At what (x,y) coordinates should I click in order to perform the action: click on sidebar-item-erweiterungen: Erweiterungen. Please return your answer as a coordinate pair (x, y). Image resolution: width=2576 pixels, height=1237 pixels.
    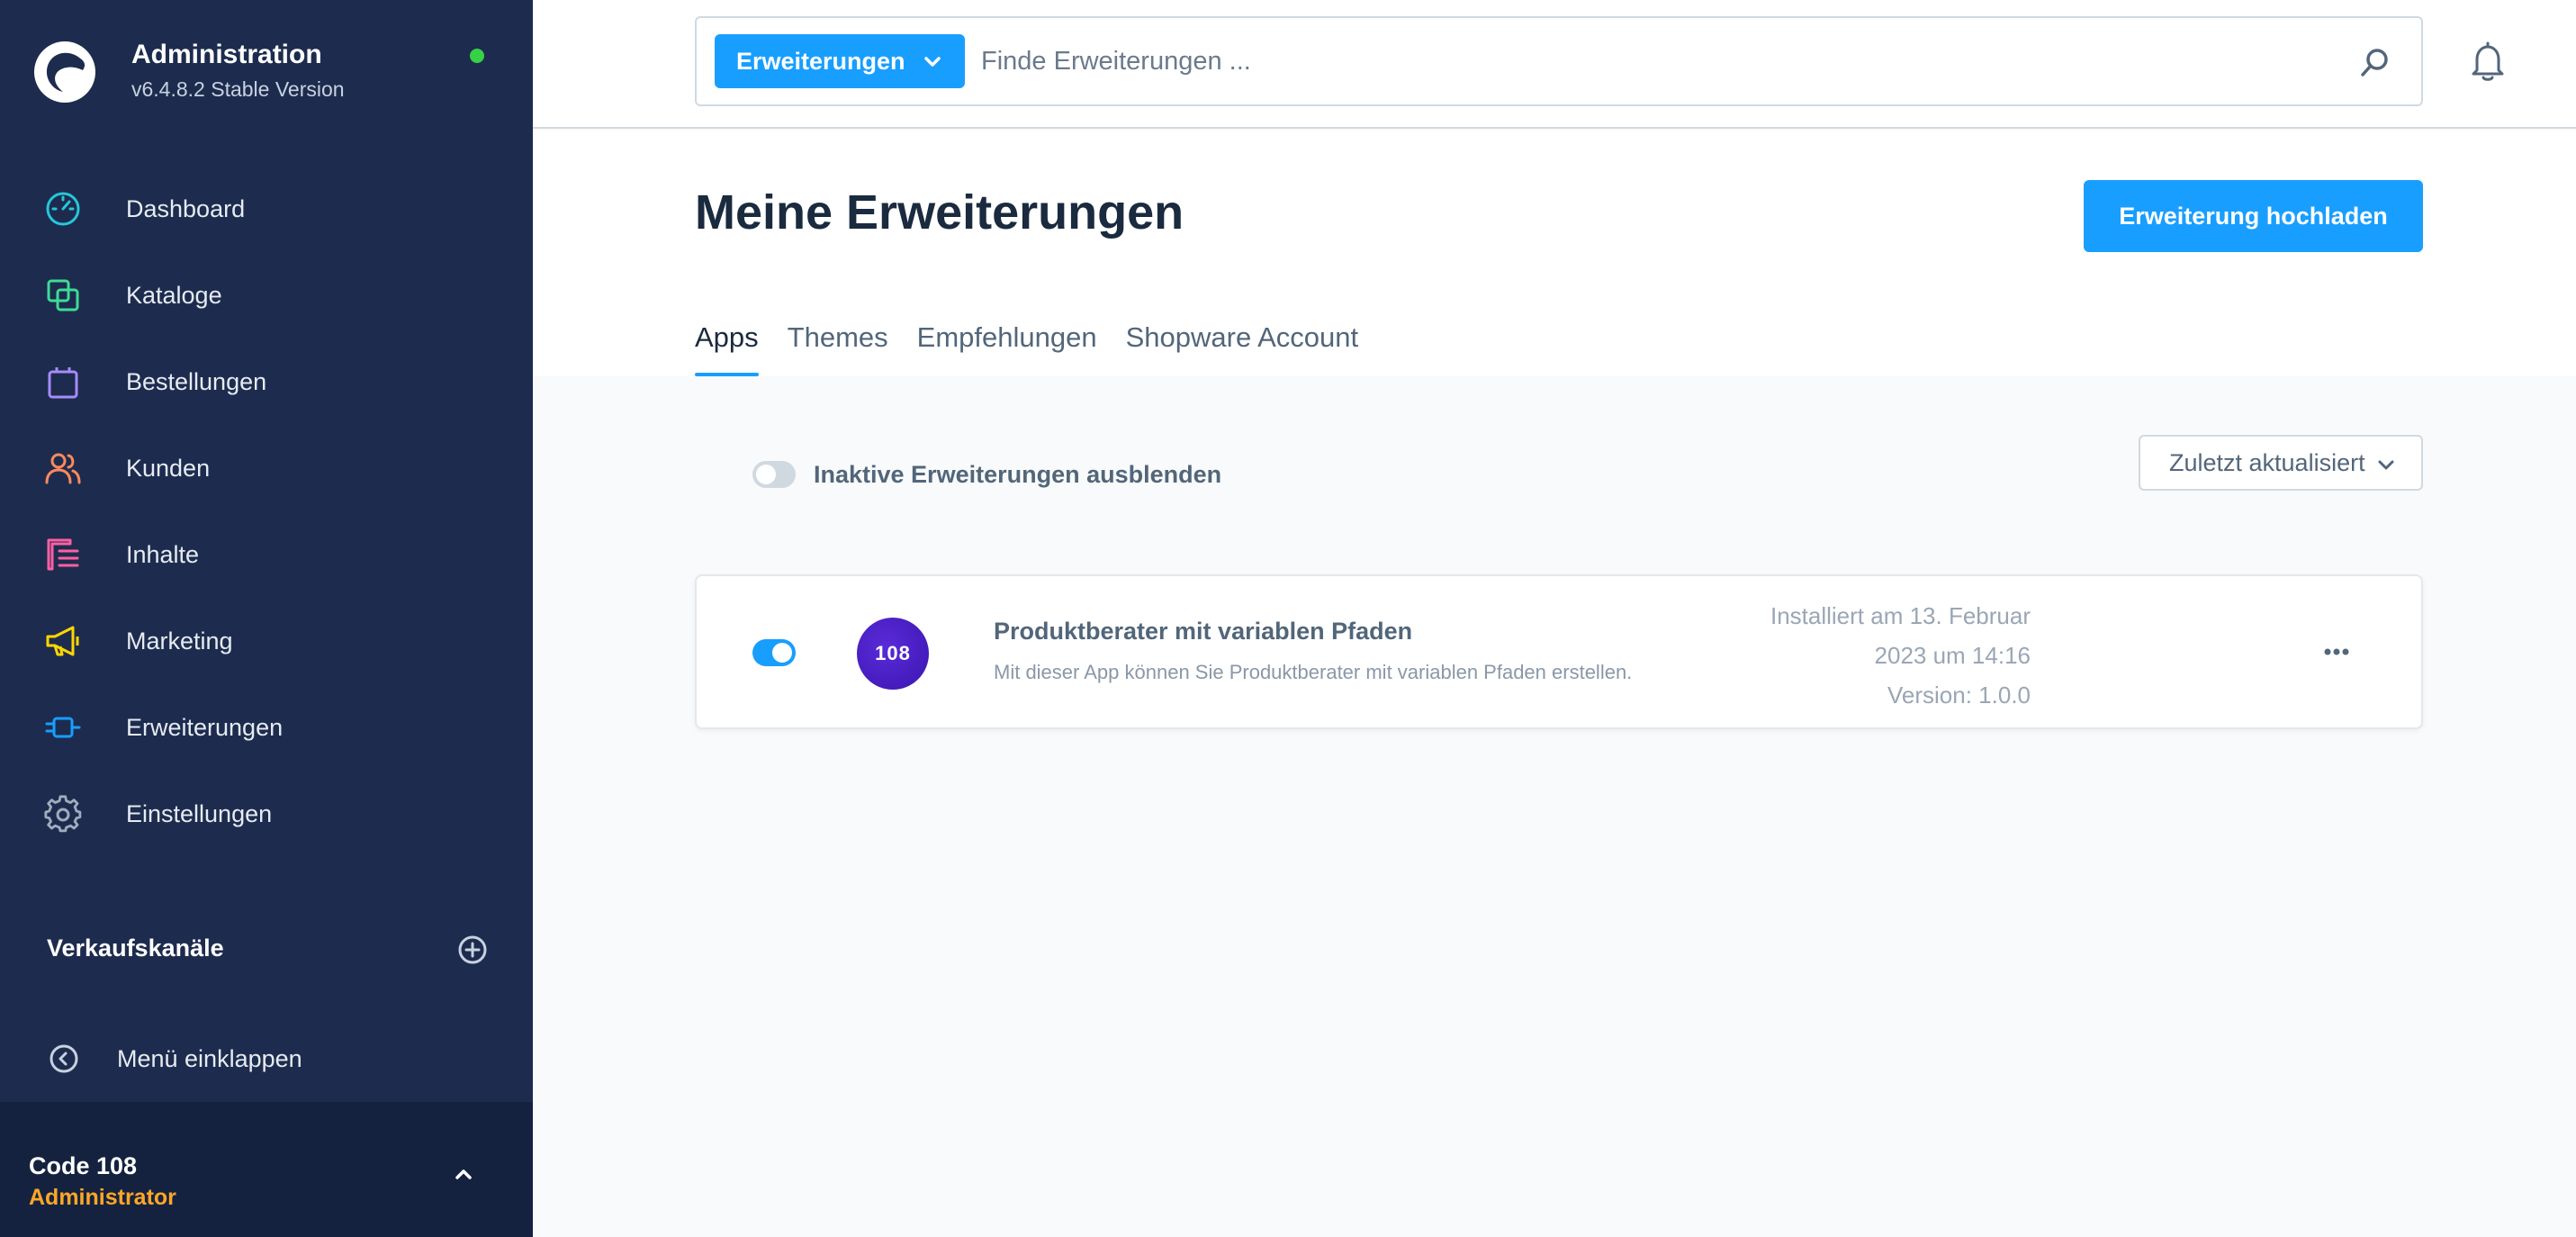
    Looking at the image, I should click on (266, 727).